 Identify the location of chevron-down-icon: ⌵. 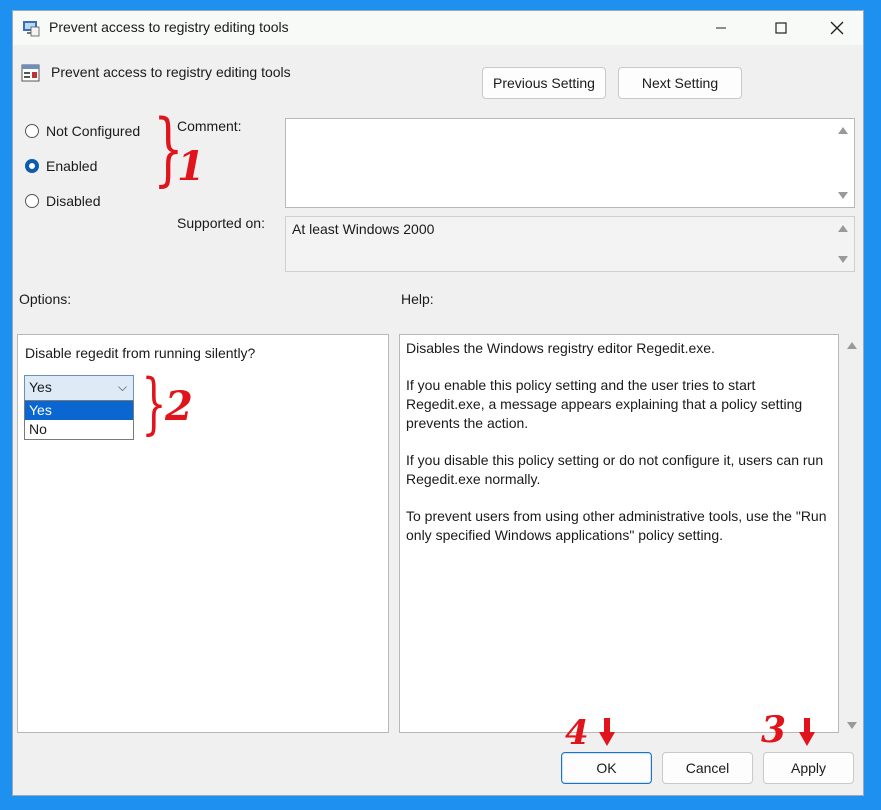
(122, 387).